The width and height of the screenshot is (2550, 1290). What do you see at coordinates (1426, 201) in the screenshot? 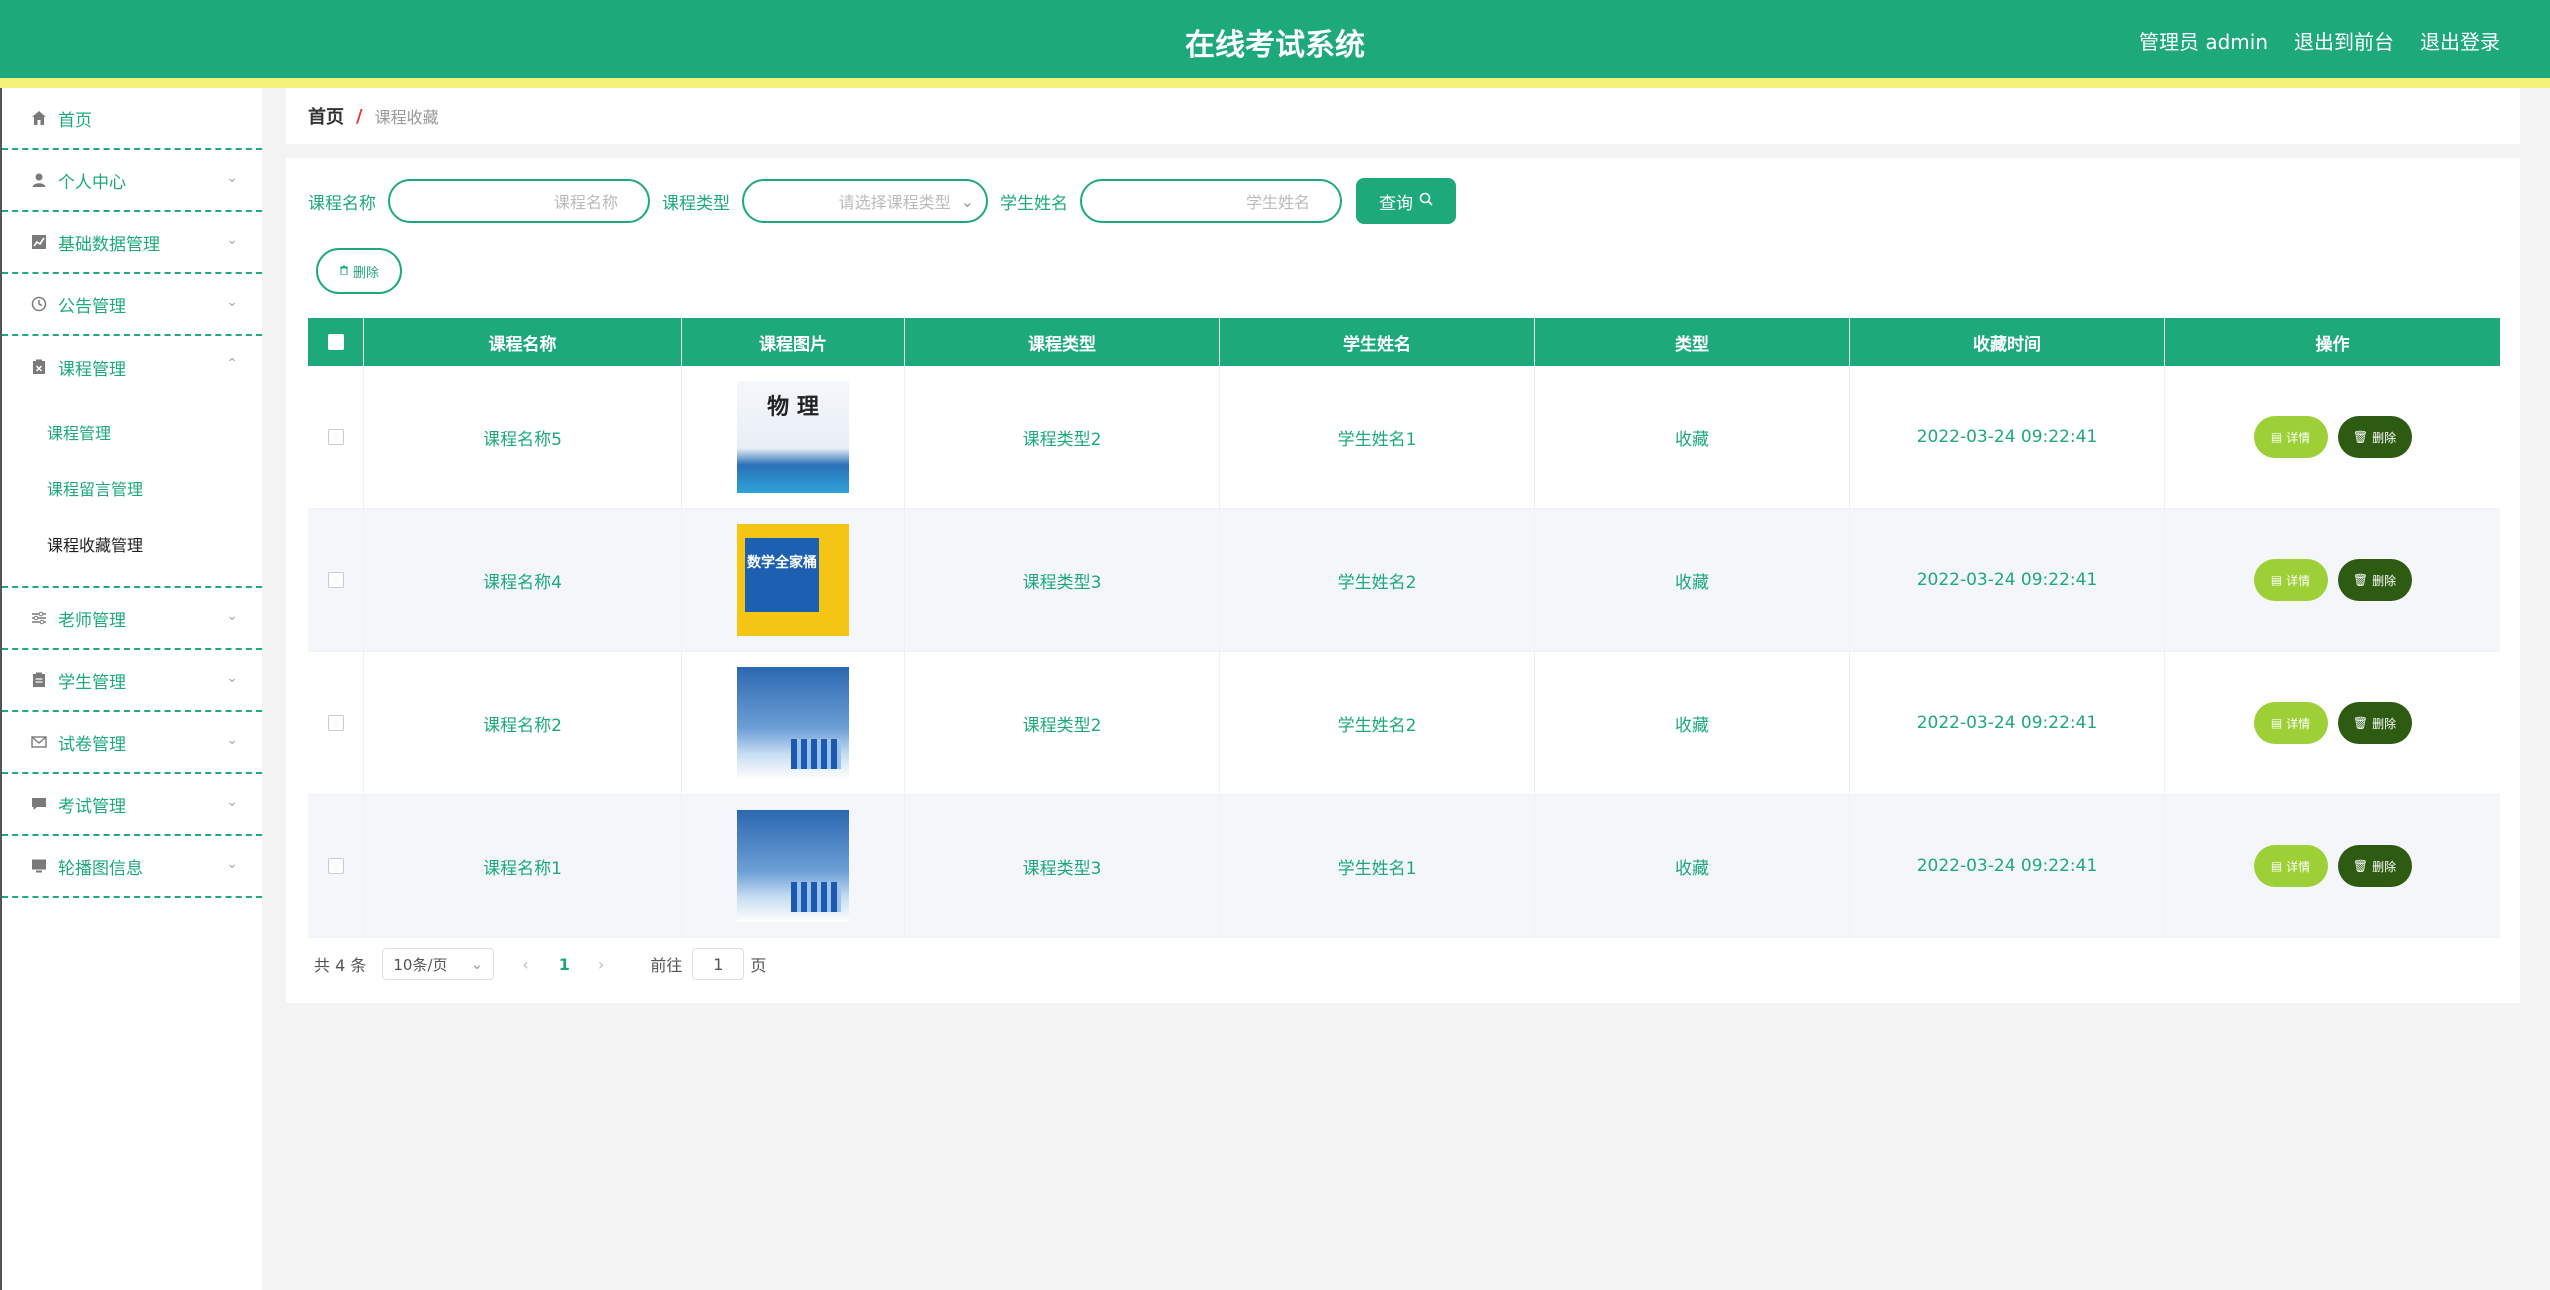
I see `search-icon` at bounding box center [1426, 201].